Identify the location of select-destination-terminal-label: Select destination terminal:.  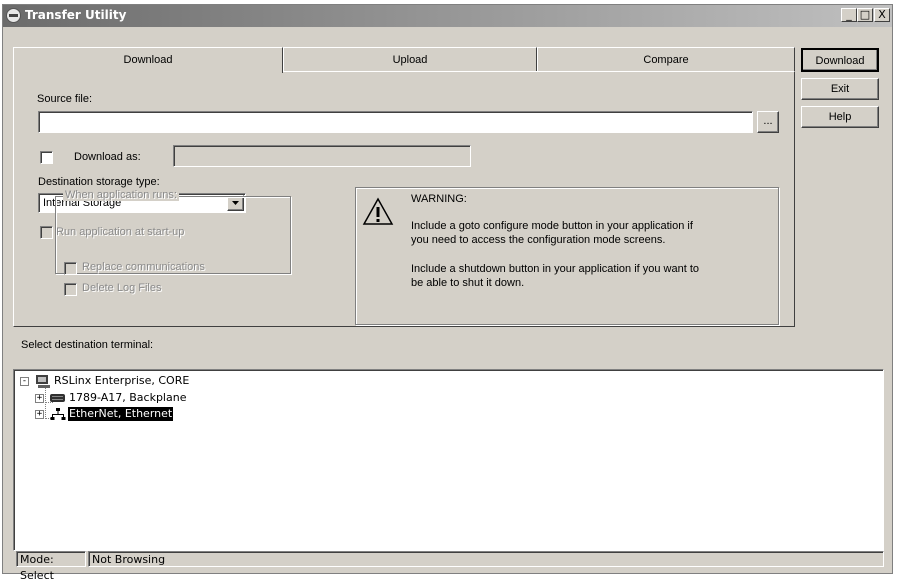
(87, 345).